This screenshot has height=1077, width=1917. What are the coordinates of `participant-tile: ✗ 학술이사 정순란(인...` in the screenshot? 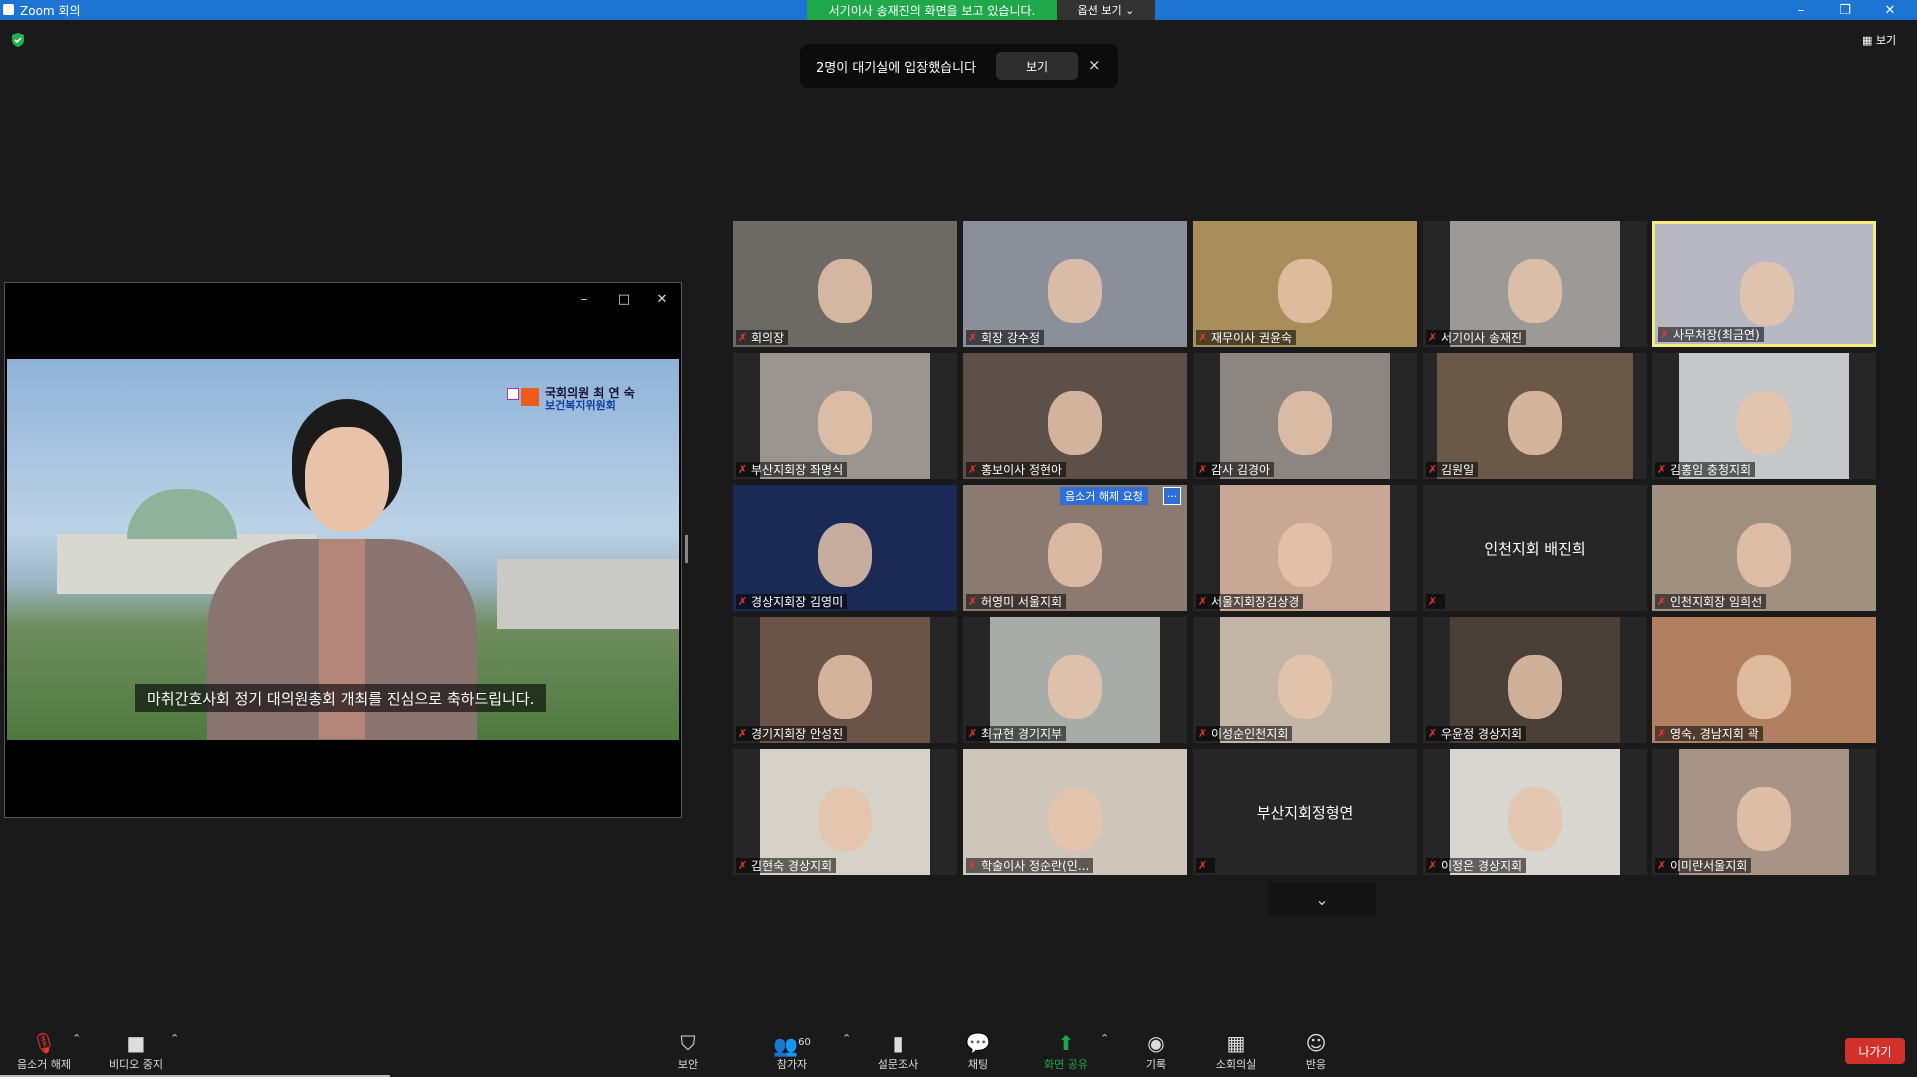 It's located at (1075, 812).